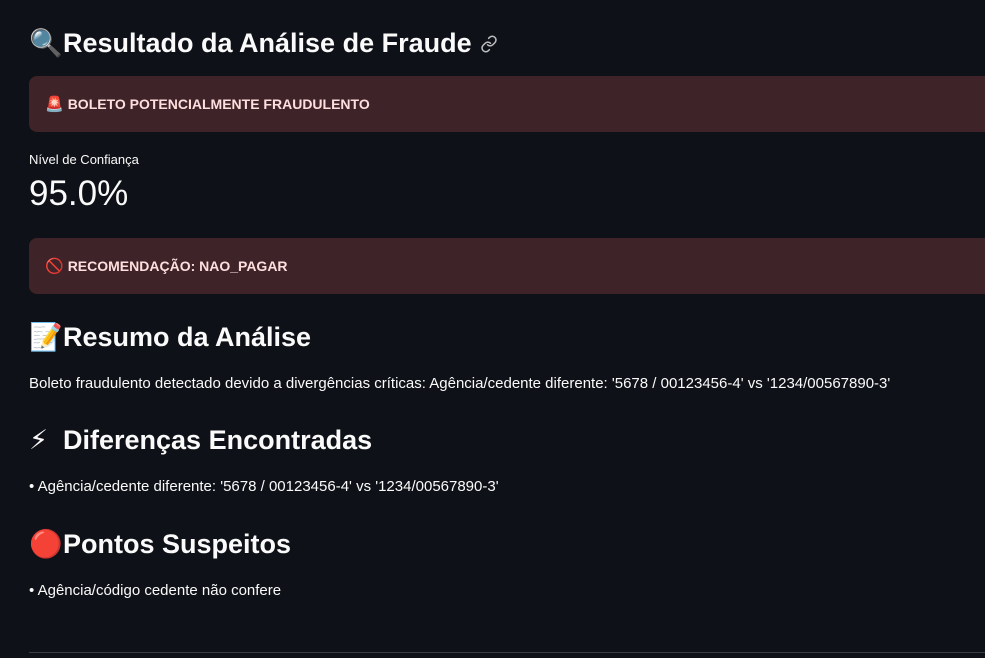  Describe the element at coordinates (46, 544) in the screenshot. I see `red-circle-icon: 🔴` at that location.